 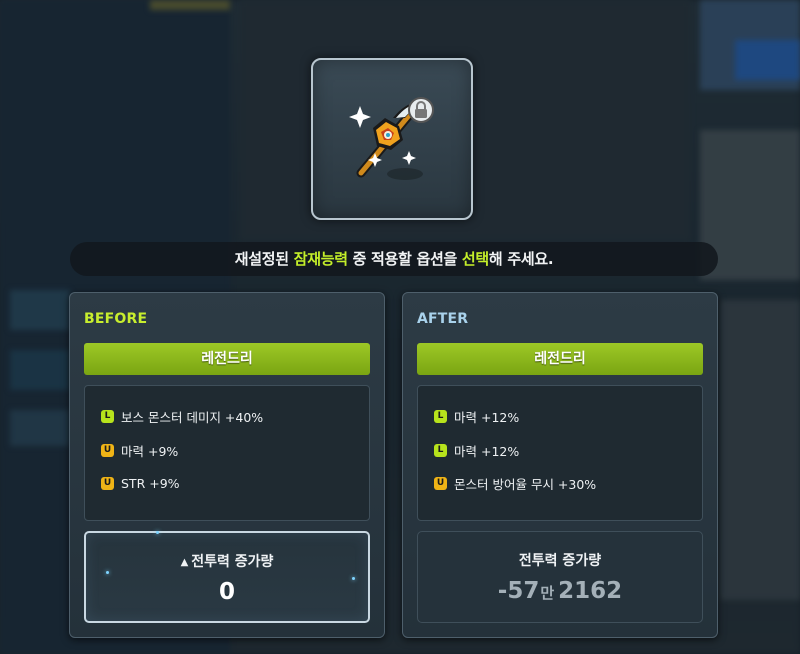 What do you see at coordinates (235, 451) in the screenshot?
I see `option-line: U 마력 +9%` at bounding box center [235, 451].